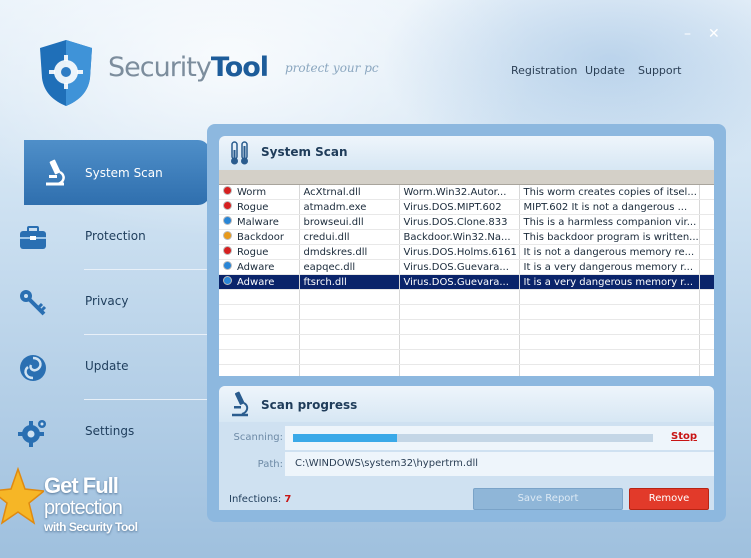 This screenshot has width=751, height=558. What do you see at coordinates (124, 173) in the screenshot?
I see `sidebar-item-label: System Scan` at bounding box center [124, 173].